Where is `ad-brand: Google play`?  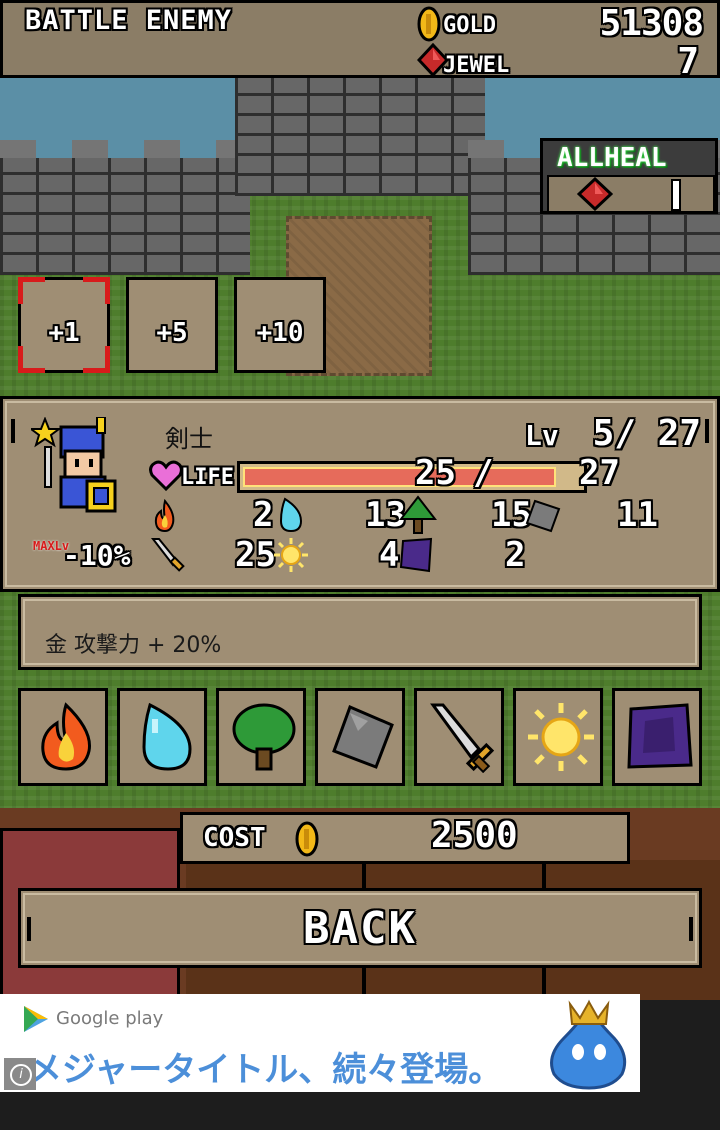 ad-brand: Google play is located at coordinates (110, 1018).